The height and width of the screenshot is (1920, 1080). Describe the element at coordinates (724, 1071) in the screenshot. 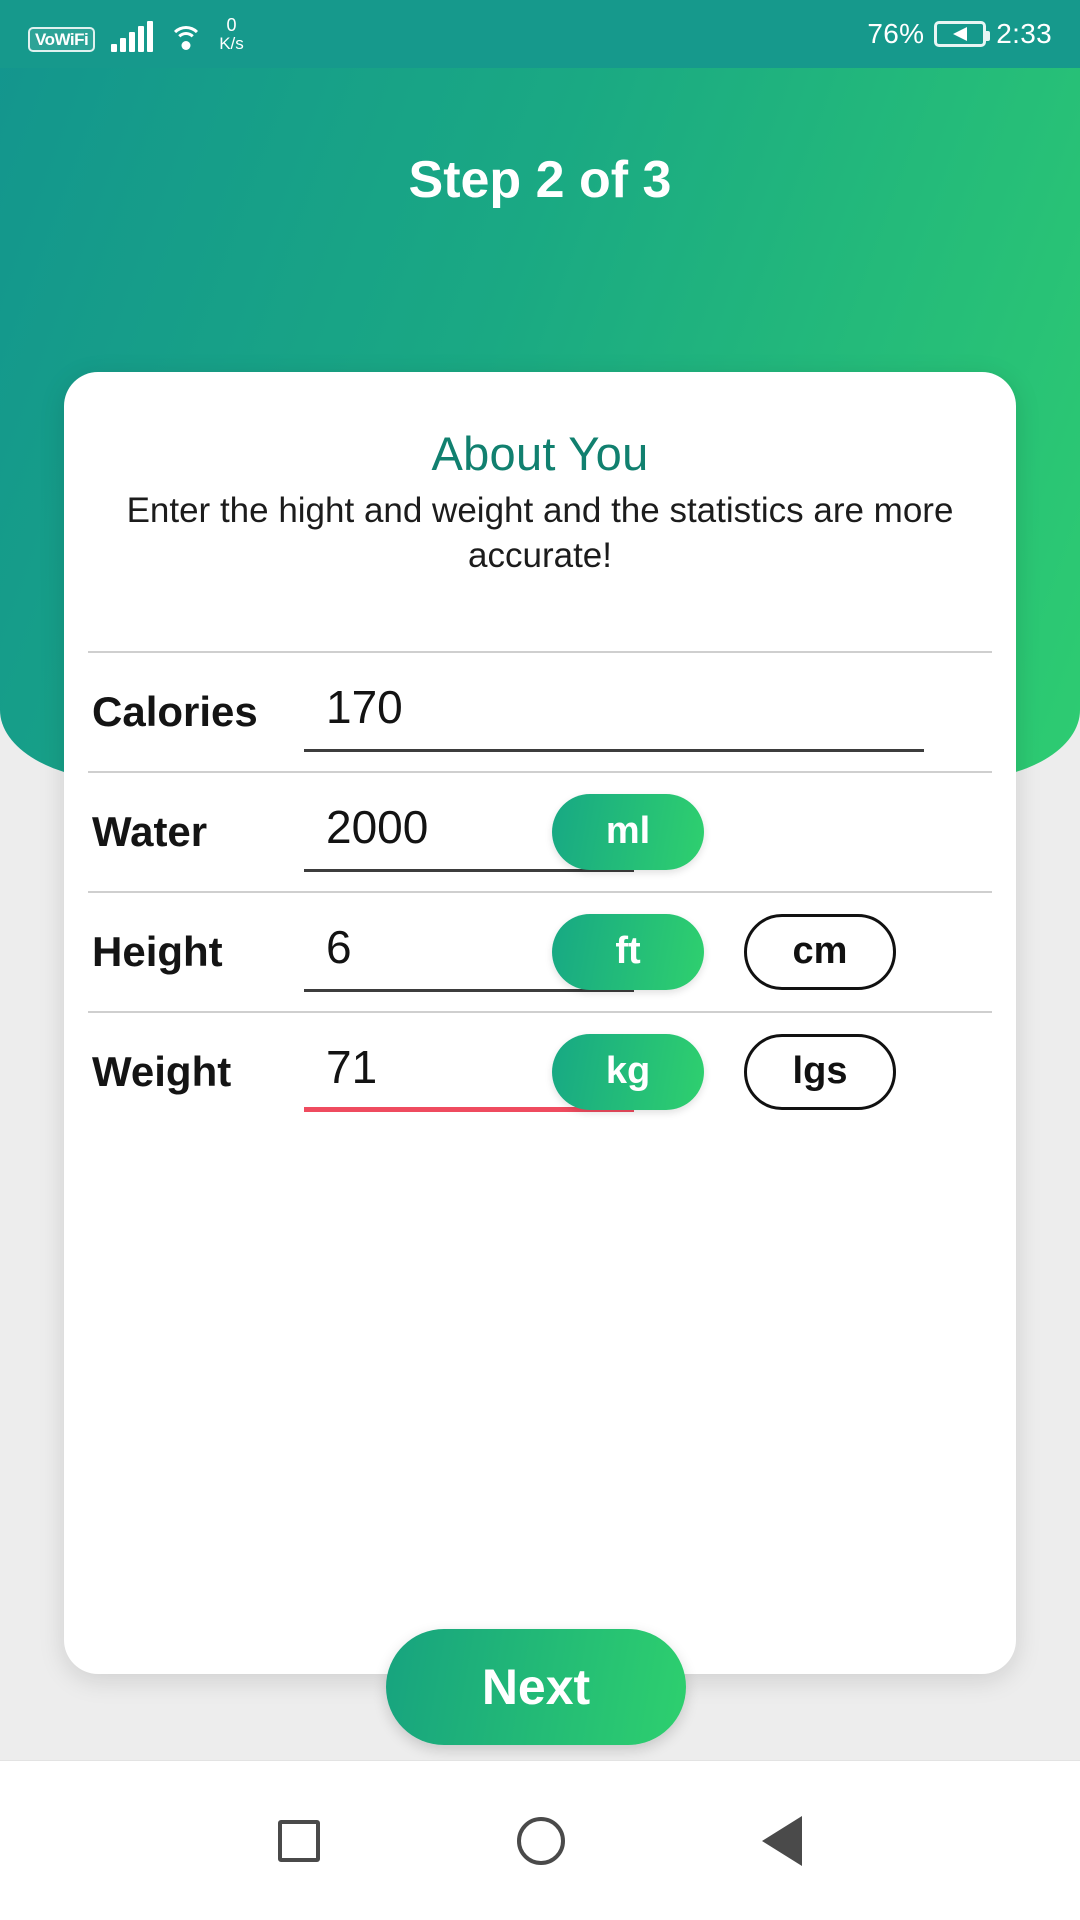

I see `weight-unit-group: kg lgs` at that location.